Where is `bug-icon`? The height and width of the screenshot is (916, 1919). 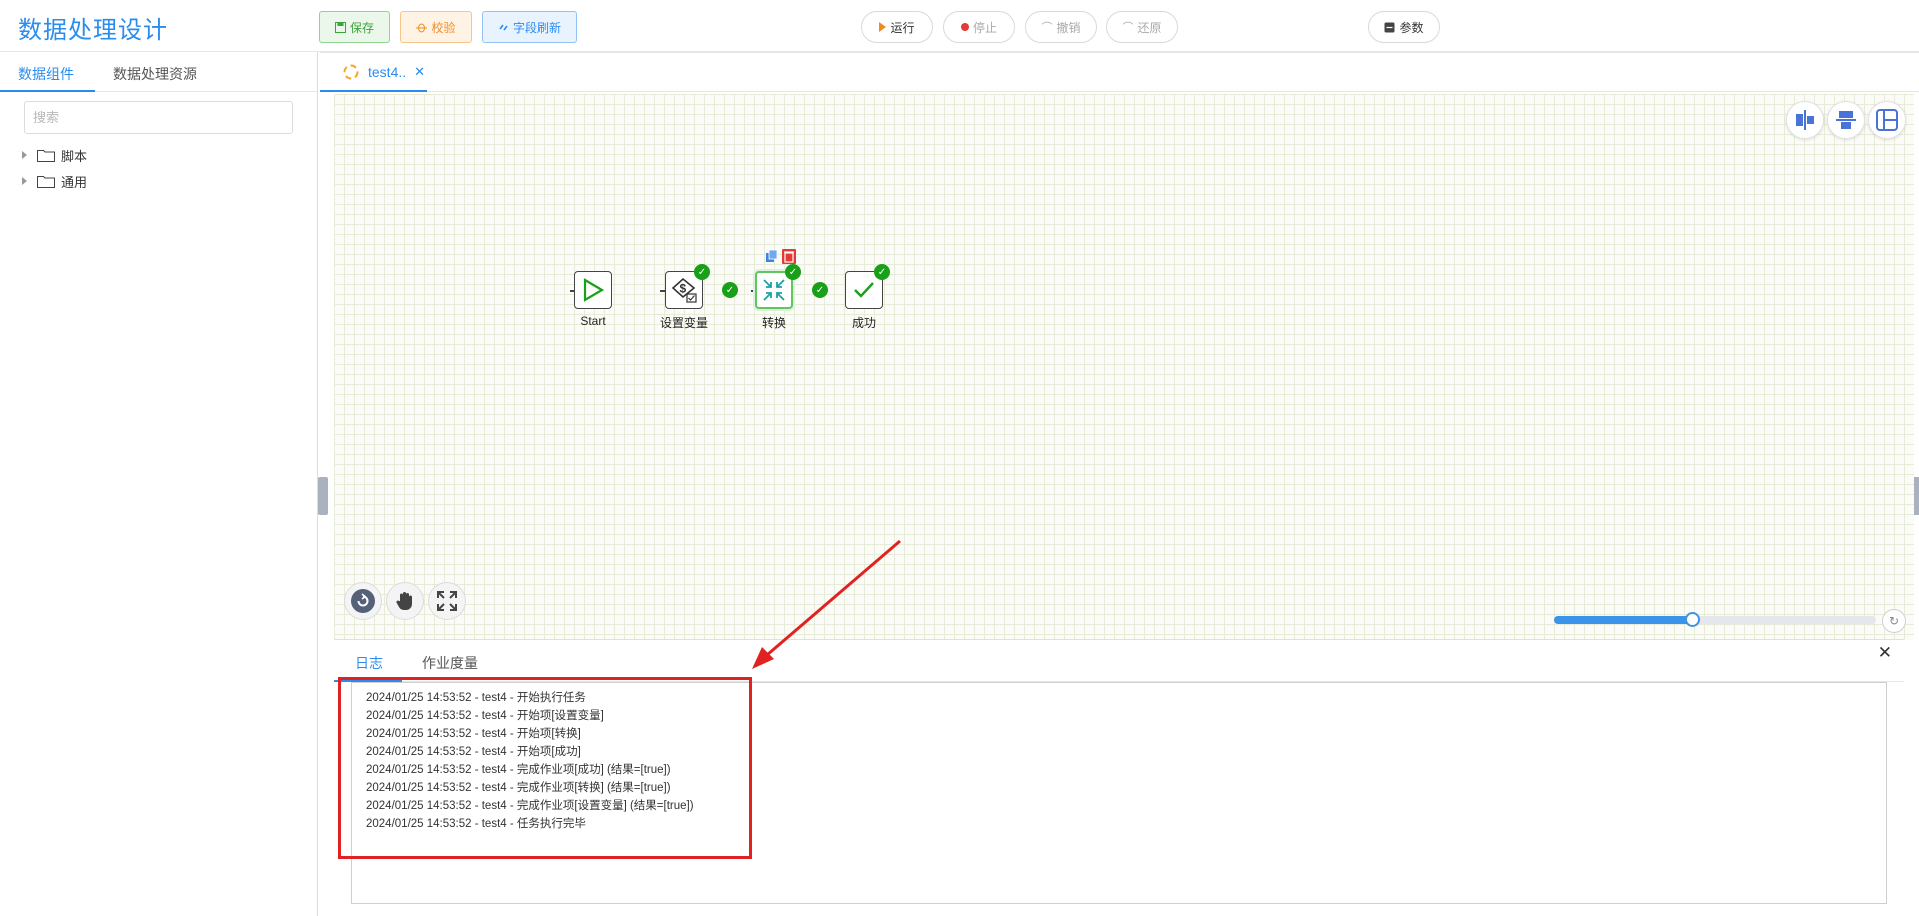 bug-icon is located at coordinates (422, 27).